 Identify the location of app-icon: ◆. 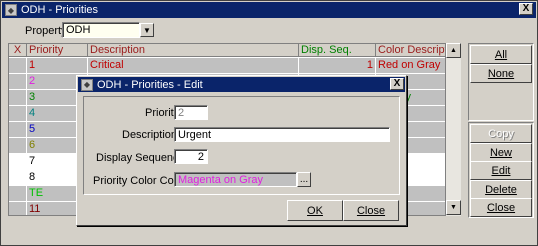
(11, 10).